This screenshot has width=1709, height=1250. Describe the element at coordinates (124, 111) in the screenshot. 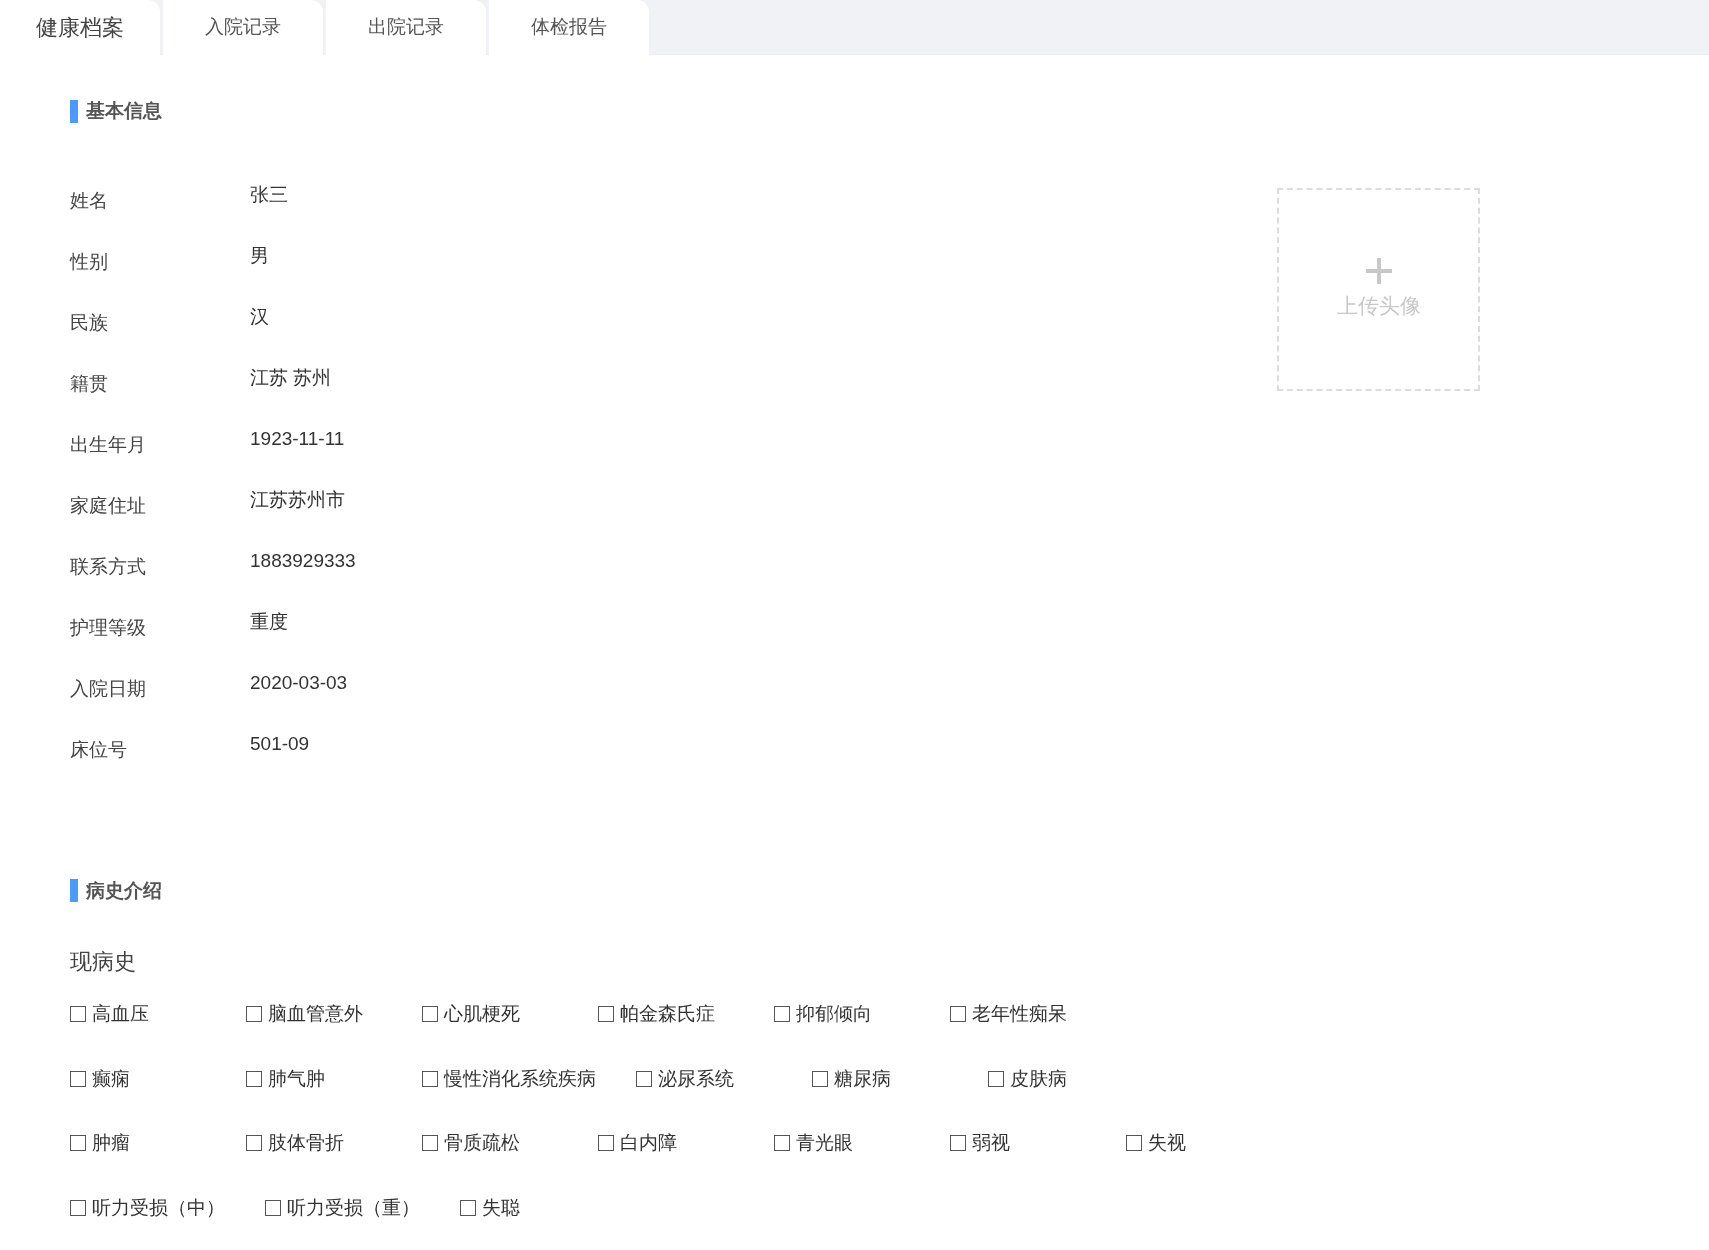

I see `section-title: 基本信息` at that location.